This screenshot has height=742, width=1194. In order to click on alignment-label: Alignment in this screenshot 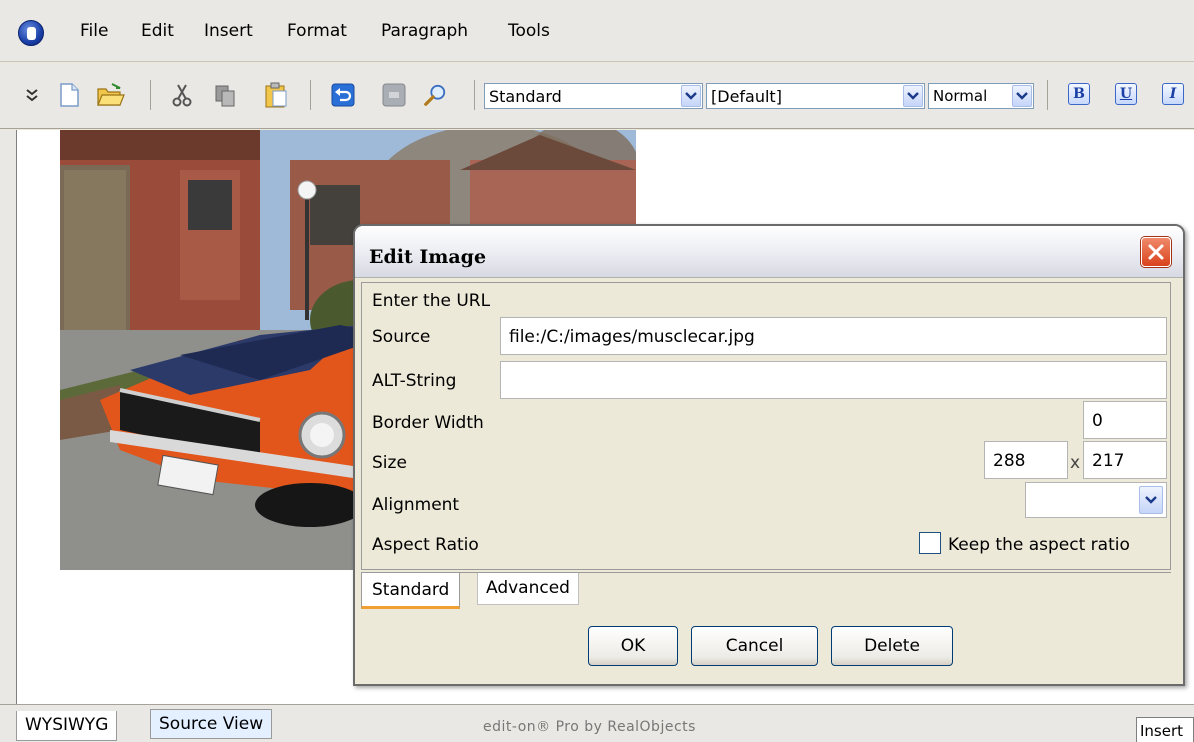, I will do `click(416, 505)`.